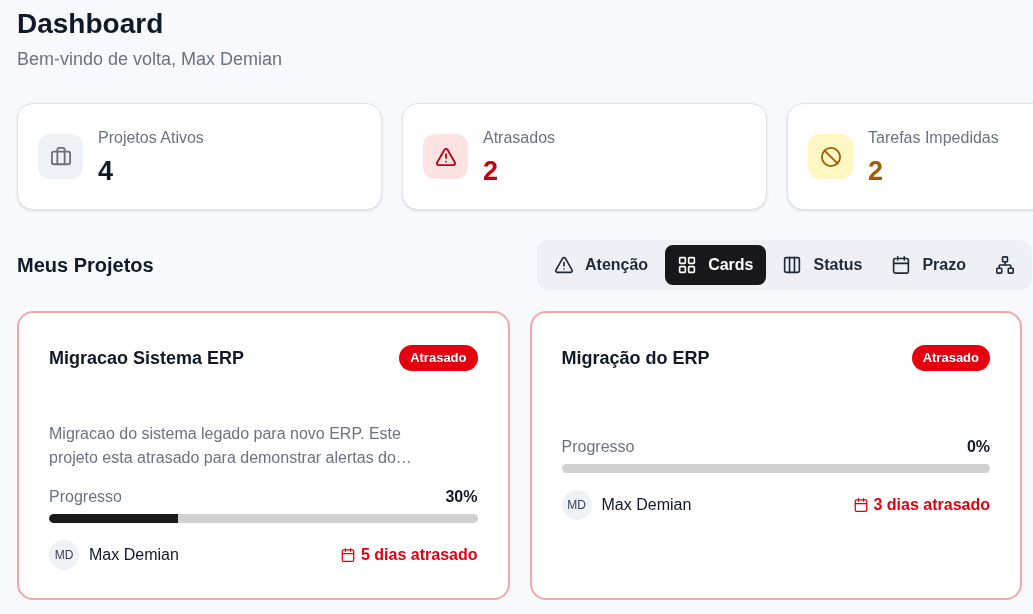 Image resolution: width=1033 pixels, height=614 pixels. I want to click on project-title: Migração do ERP, so click(635, 358).